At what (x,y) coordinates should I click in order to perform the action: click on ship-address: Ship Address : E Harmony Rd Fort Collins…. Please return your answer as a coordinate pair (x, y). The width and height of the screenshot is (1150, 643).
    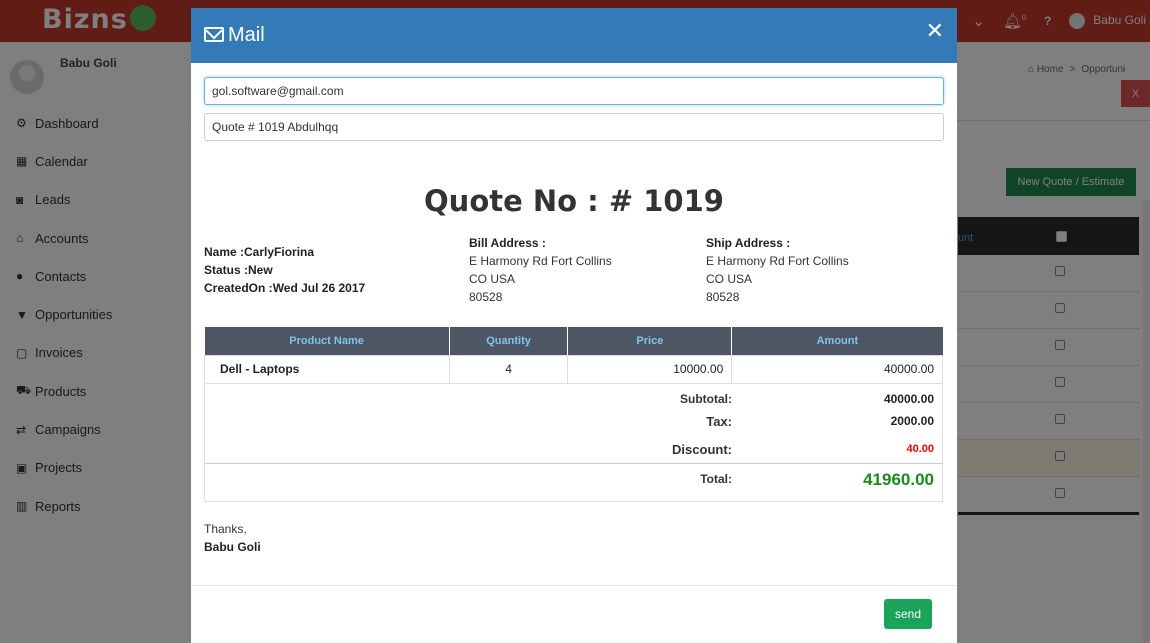
    Looking at the image, I should click on (777, 270).